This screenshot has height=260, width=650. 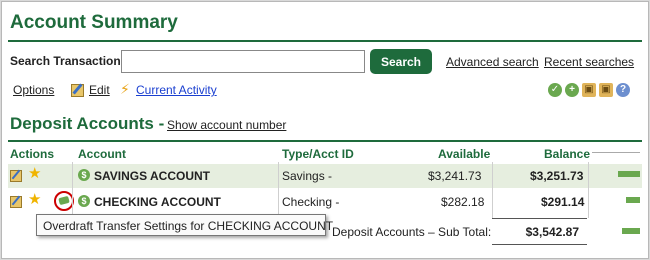 I want to click on add-icon: +, so click(x=572, y=90).